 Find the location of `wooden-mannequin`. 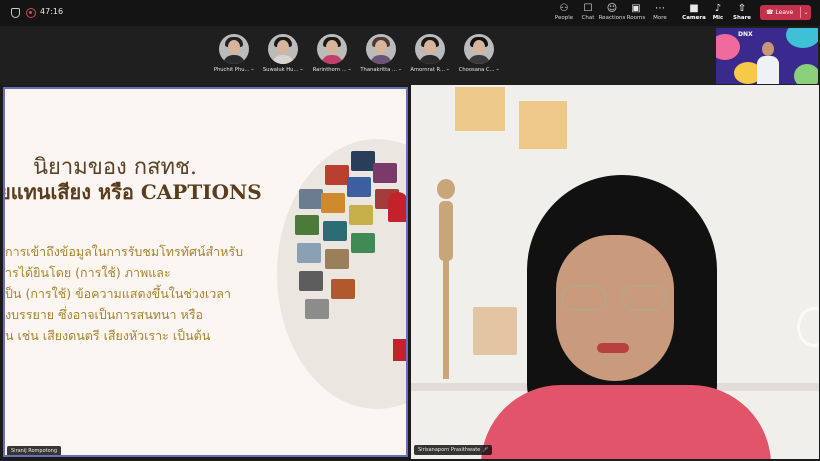

wooden-mannequin is located at coordinates (453, 289).